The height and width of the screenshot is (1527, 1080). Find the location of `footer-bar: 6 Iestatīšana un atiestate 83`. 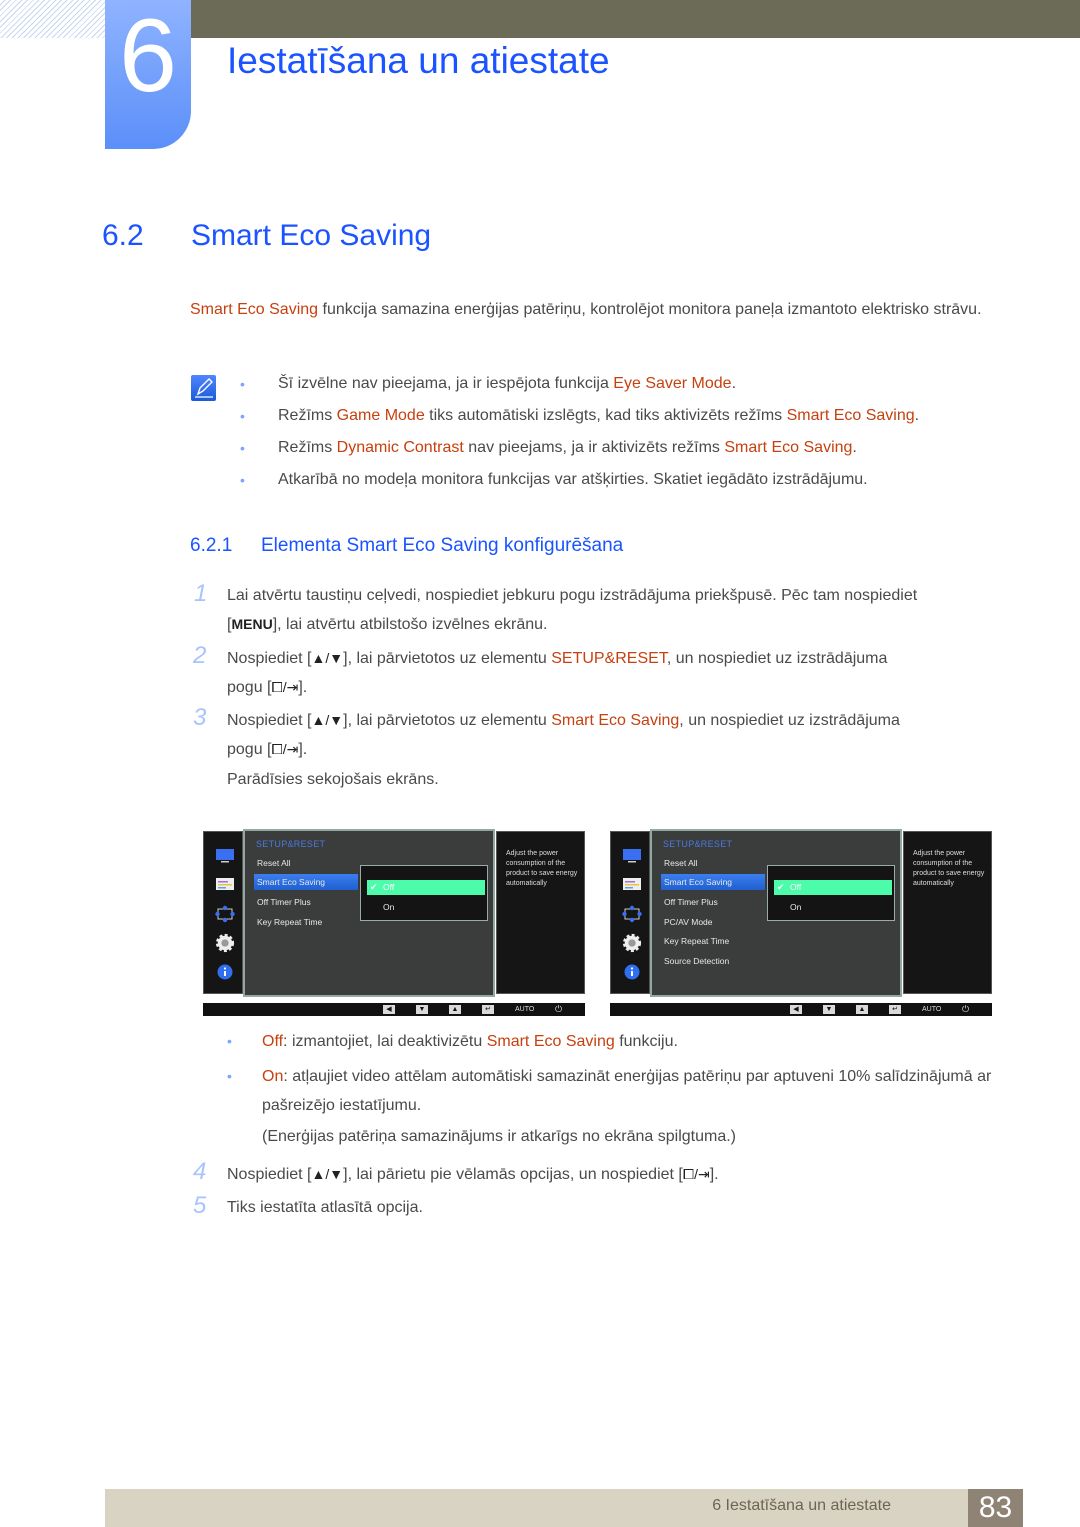

footer-bar: 6 Iestatīšana un atiestate 83 is located at coordinates (564, 1508).